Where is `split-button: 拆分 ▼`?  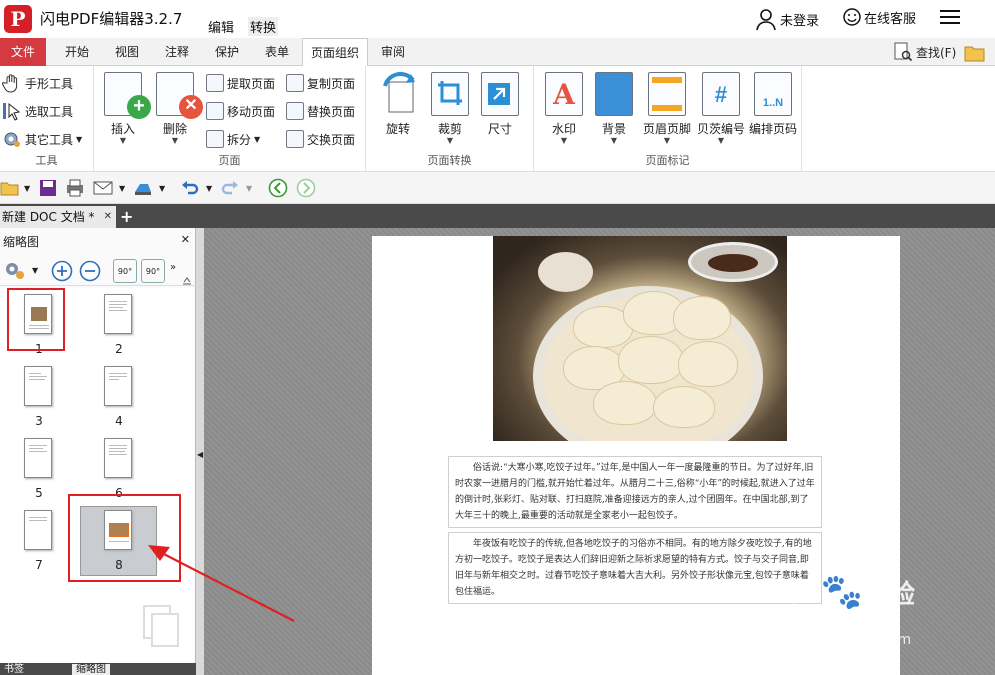 split-button: 拆分 ▼ is located at coordinates (233, 139).